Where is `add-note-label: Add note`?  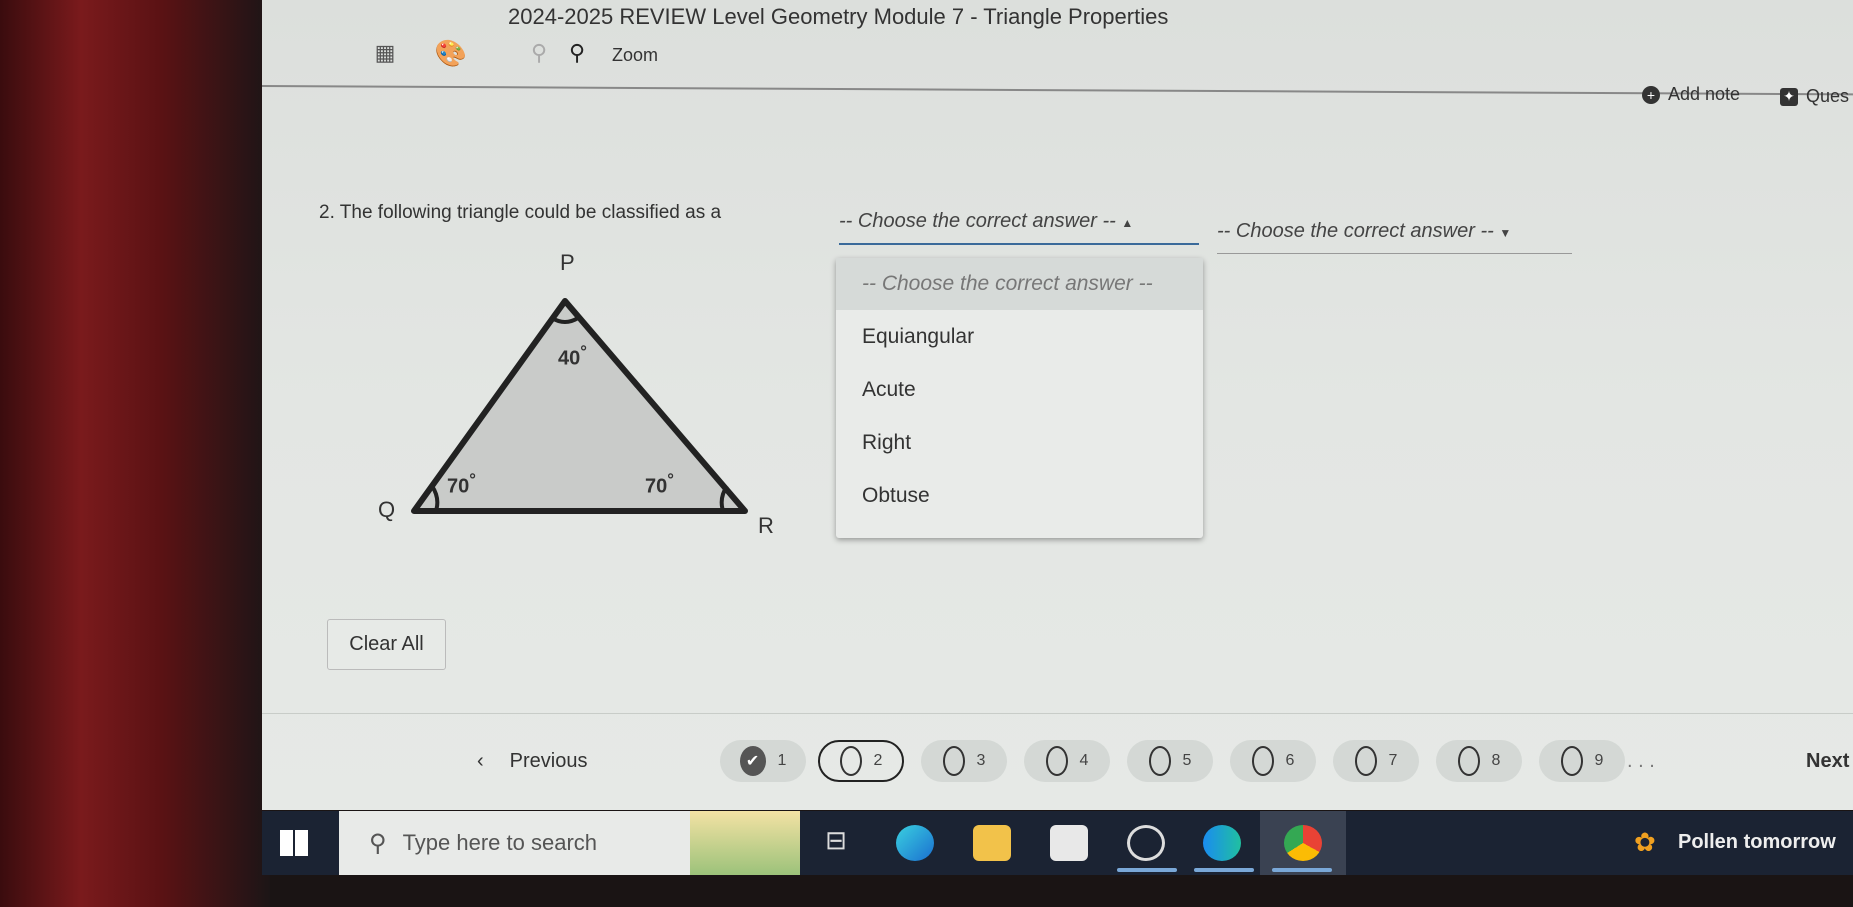
add-note-label: Add note is located at coordinates (1704, 94).